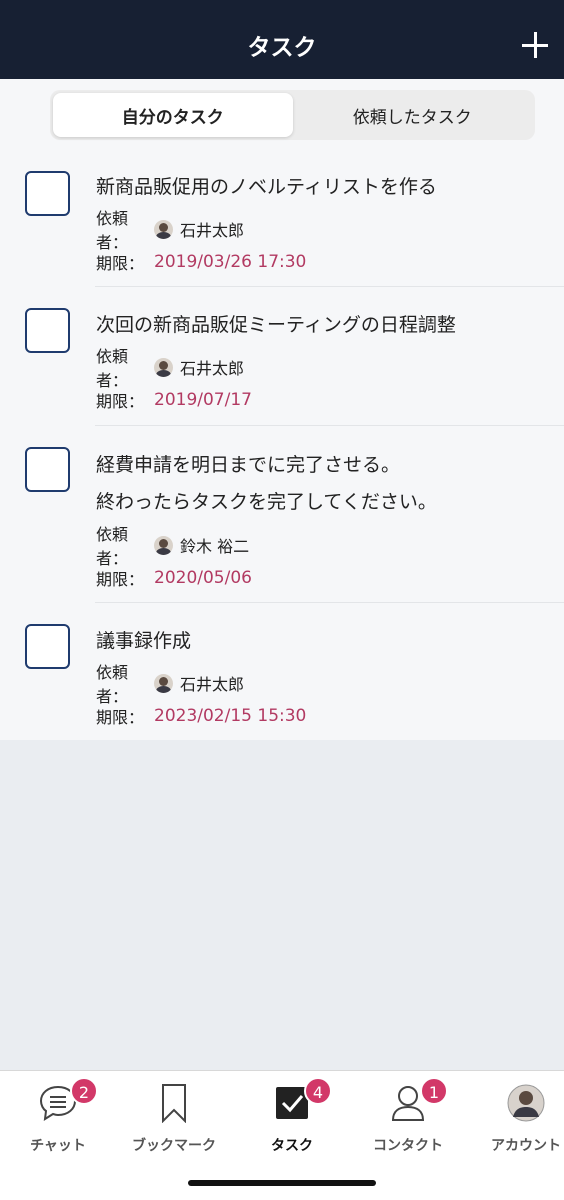  What do you see at coordinates (173, 115) in the screenshot?
I see `tab-my-tasks: 自分のタスク` at bounding box center [173, 115].